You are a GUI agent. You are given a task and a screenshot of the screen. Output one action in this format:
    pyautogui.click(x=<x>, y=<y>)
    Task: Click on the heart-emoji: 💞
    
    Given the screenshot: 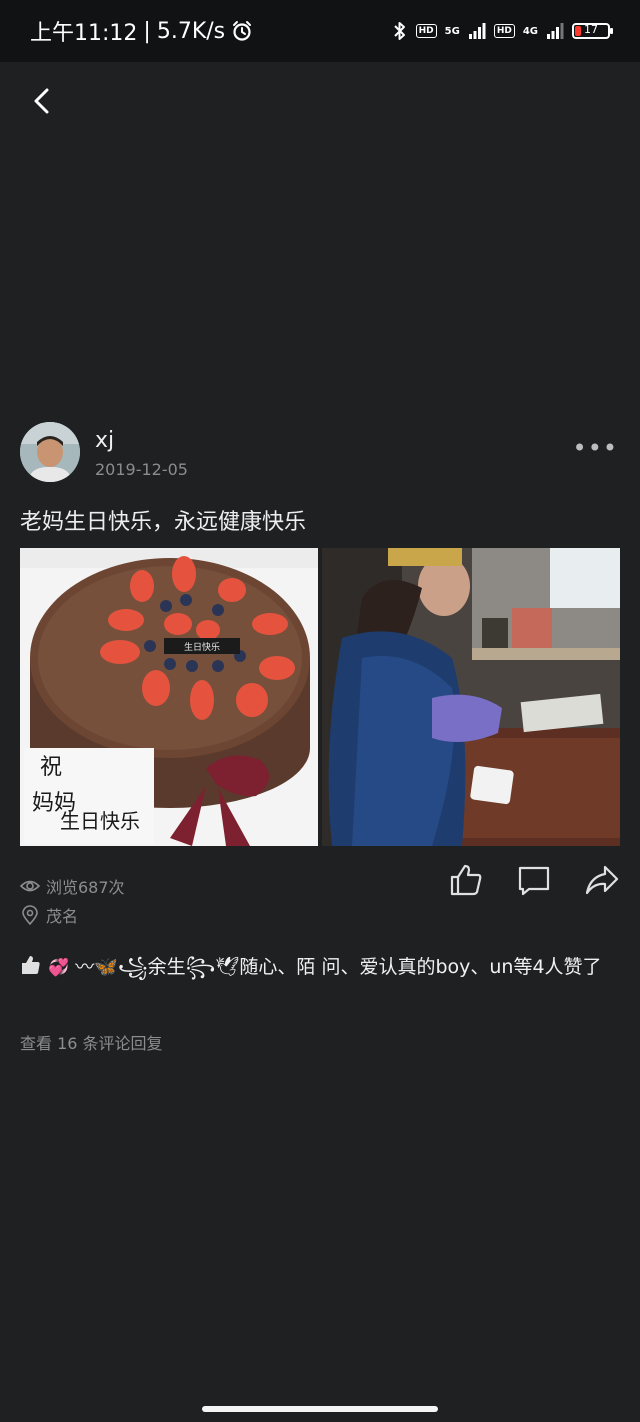 What is the action you would take?
    pyautogui.click(x=59, y=968)
    